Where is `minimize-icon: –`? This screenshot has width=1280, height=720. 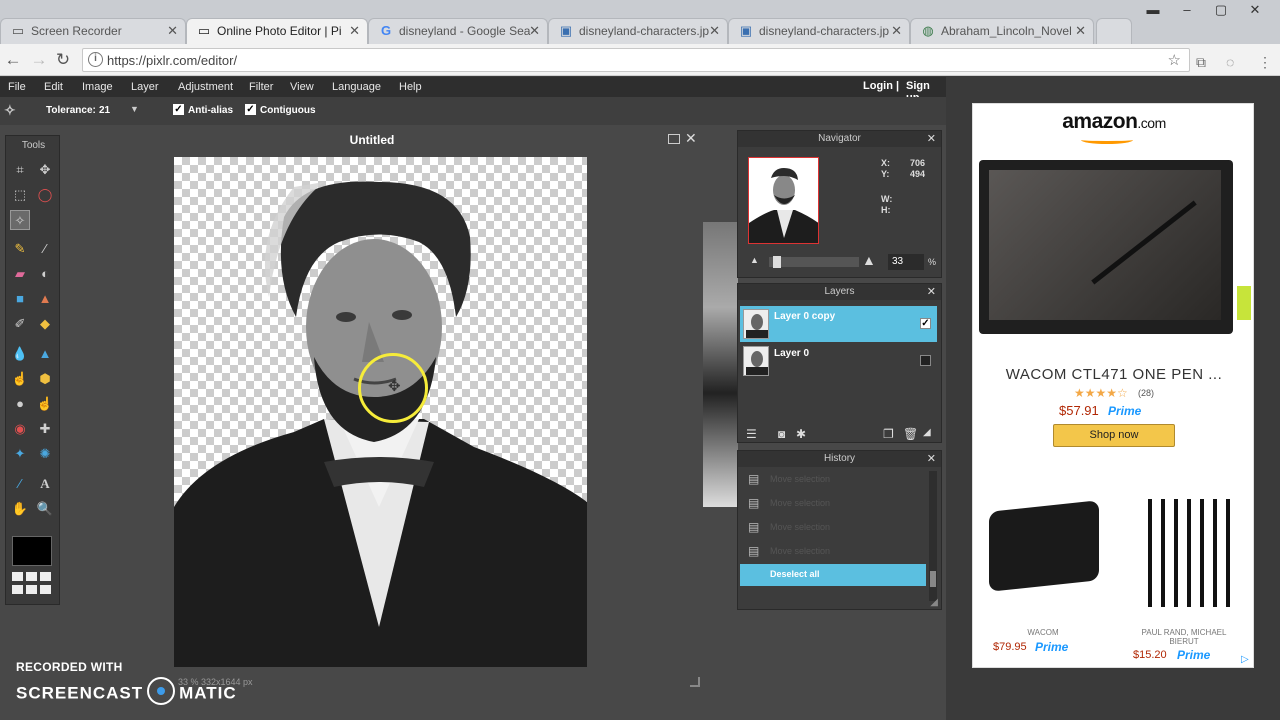 minimize-icon: – is located at coordinates (1187, 11).